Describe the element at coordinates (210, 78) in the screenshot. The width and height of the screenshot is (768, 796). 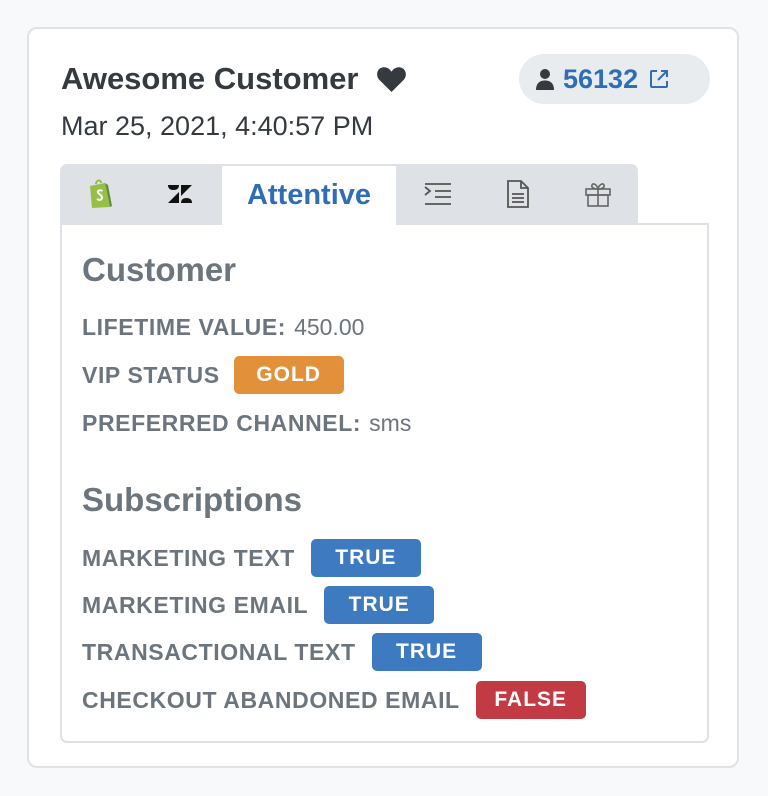
I see `customer-name: Awesome Customer` at that location.